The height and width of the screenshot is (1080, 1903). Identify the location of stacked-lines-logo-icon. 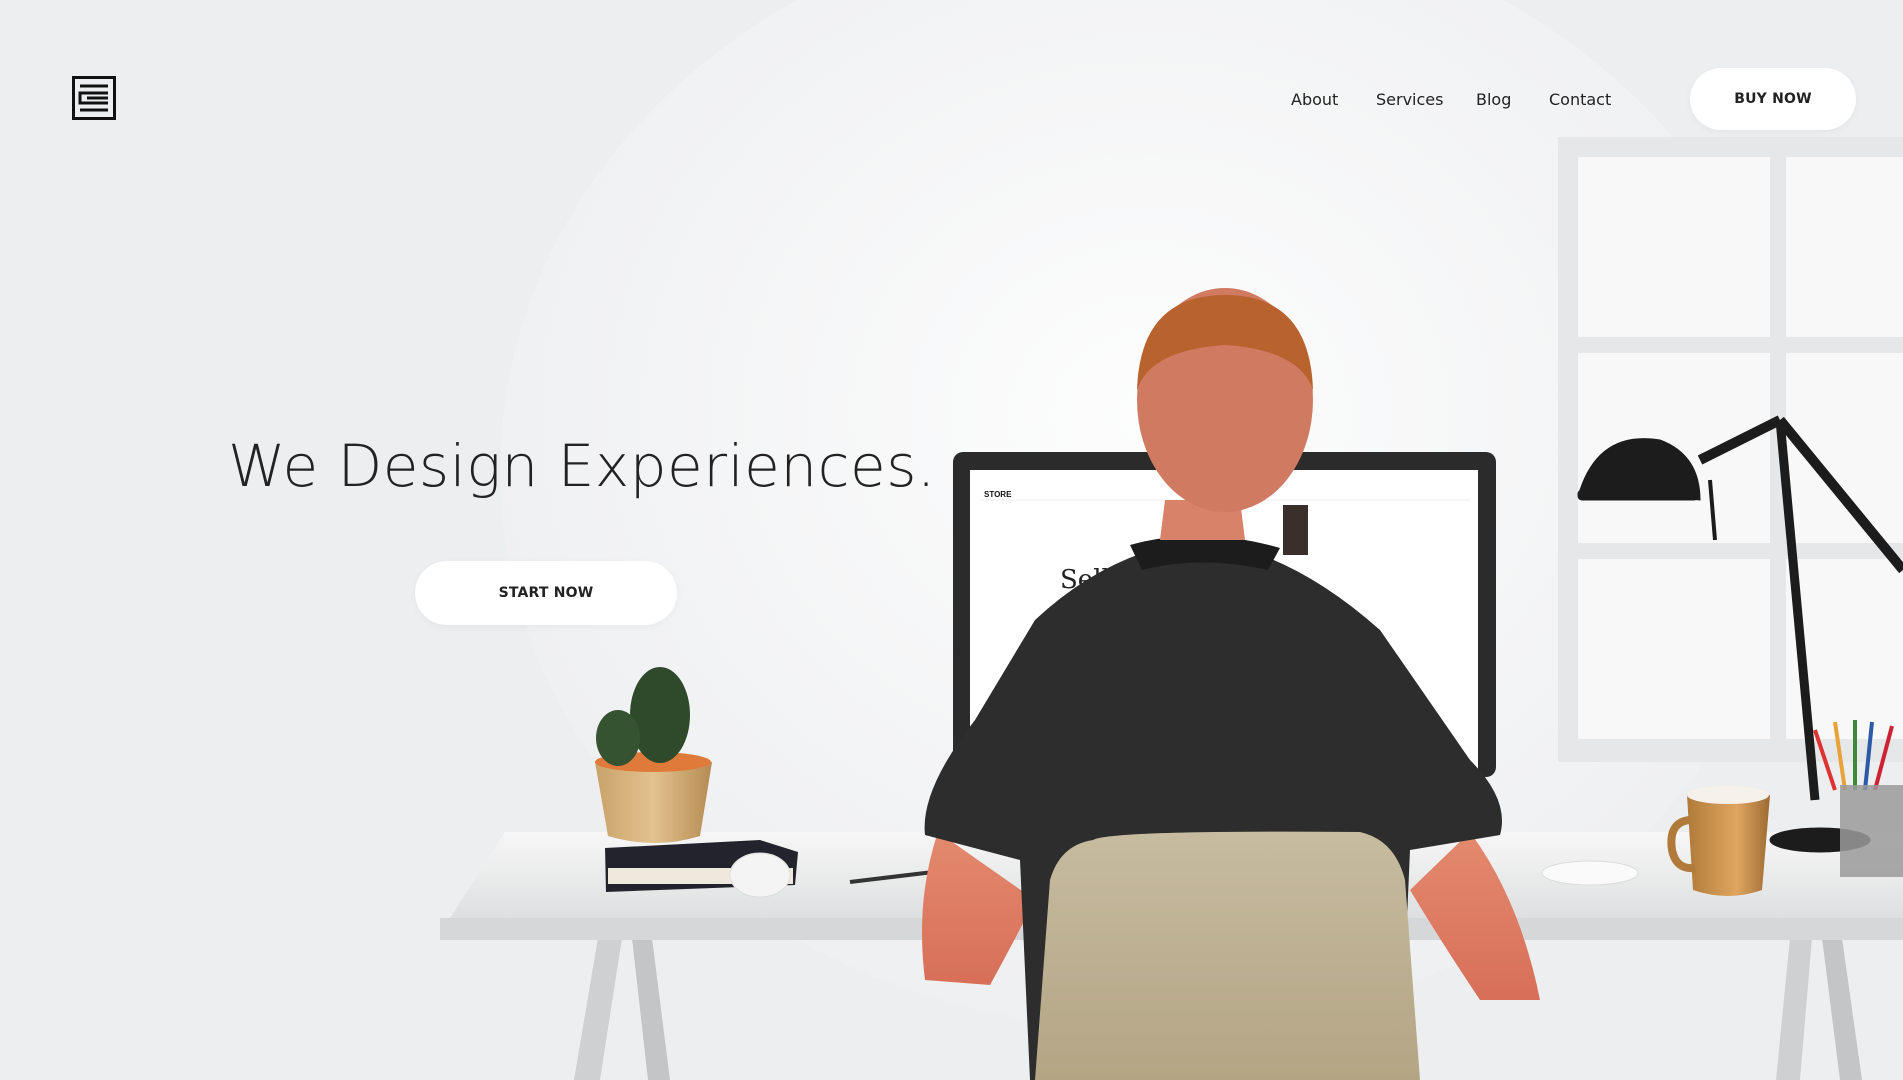
(94, 98).